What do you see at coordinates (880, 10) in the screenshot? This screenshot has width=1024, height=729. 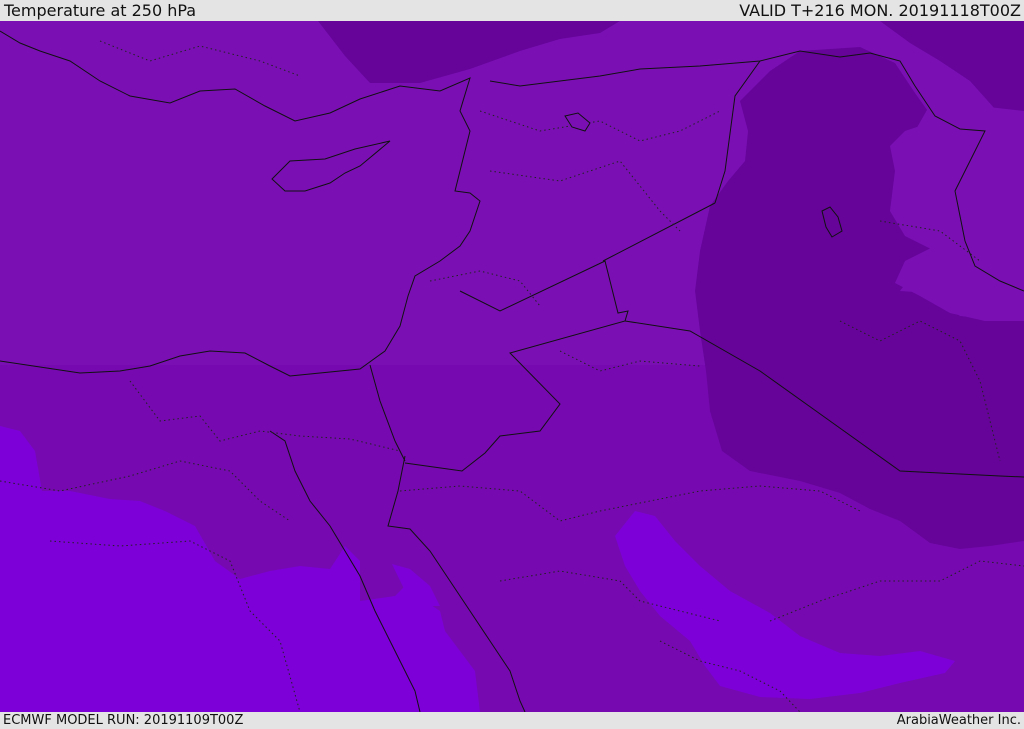 I see `valid-time: VALID T+216 MON. 20191118T00Z` at bounding box center [880, 10].